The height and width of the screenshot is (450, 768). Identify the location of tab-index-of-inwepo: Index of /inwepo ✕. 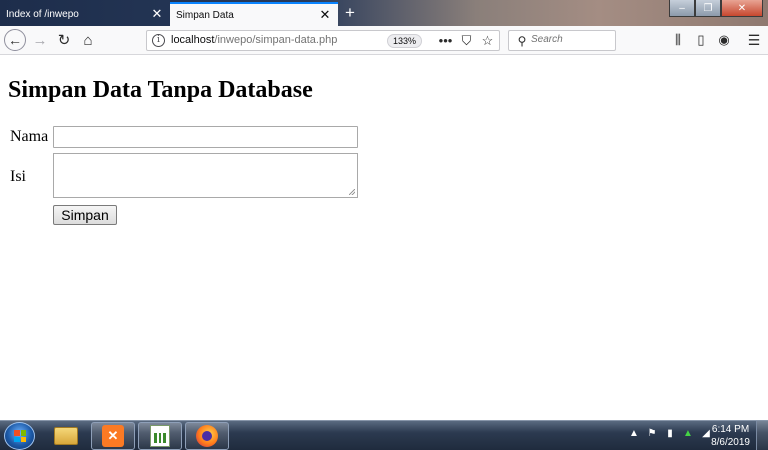
(85, 14).